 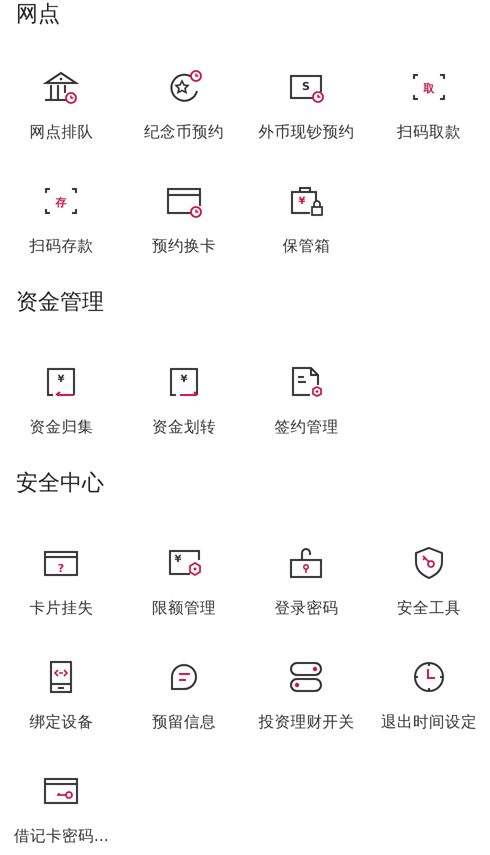 I want to click on section-title: 安全中心, so click(x=60, y=484).